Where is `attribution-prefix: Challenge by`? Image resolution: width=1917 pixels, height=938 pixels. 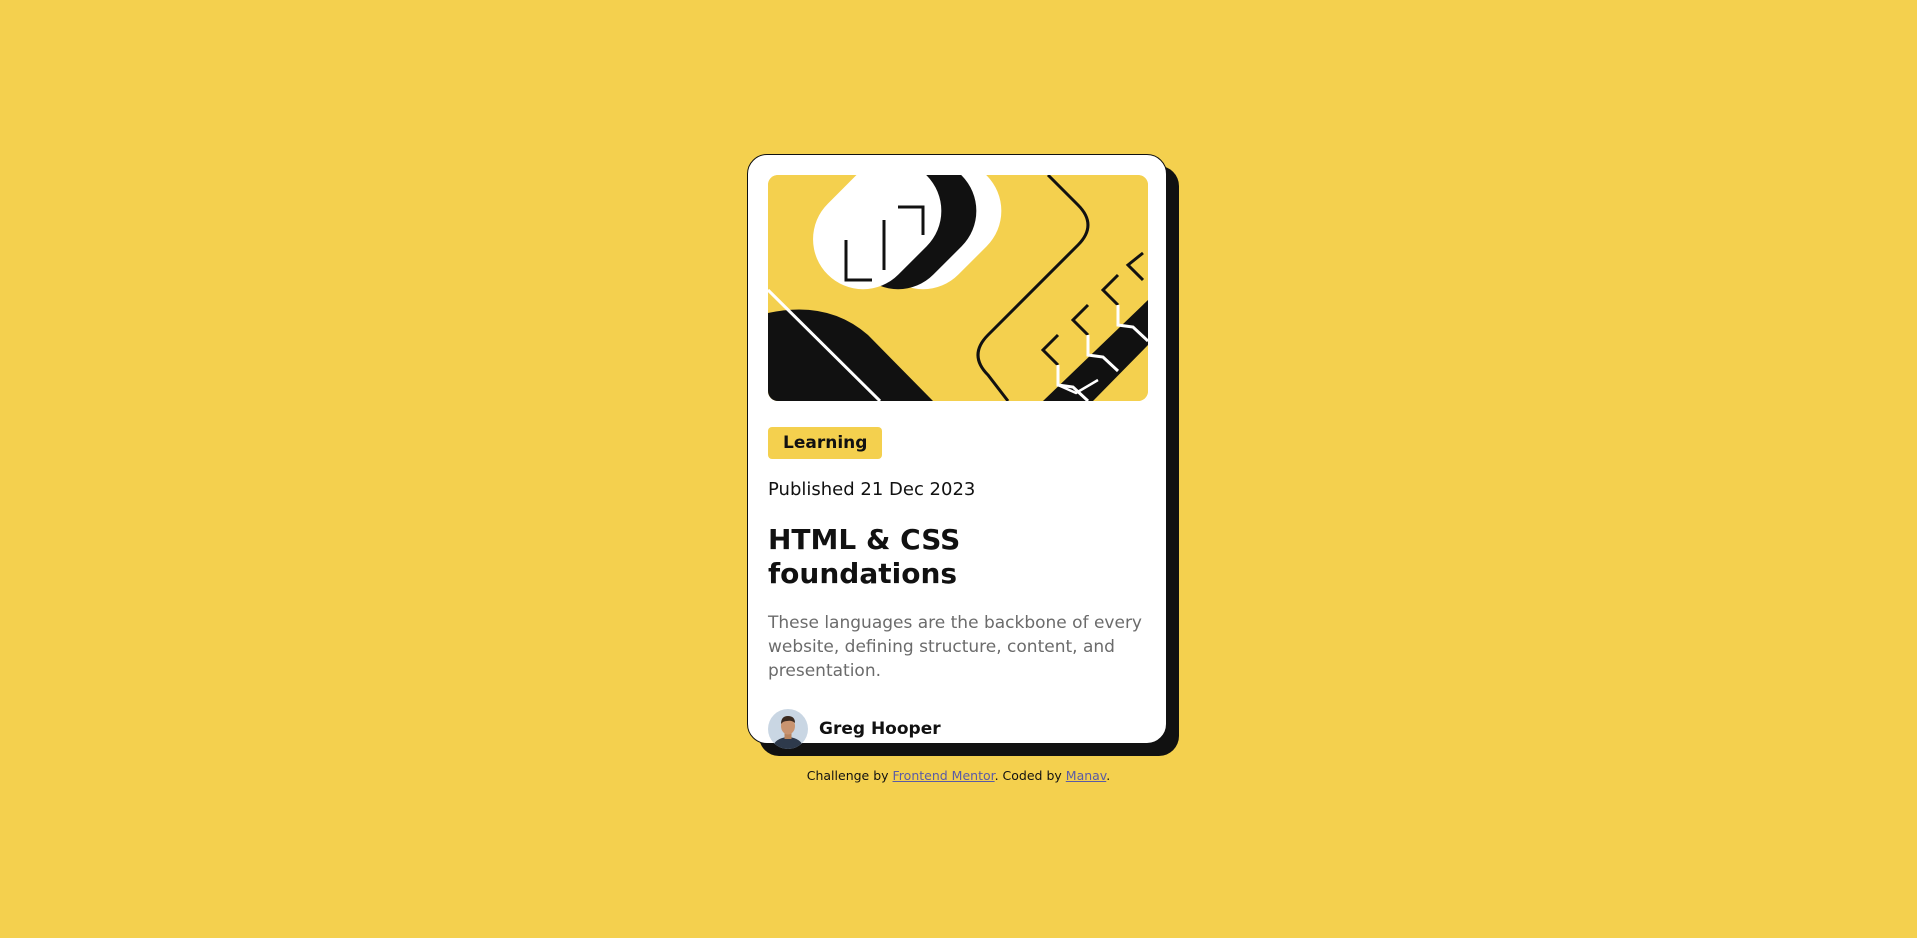 attribution-prefix: Challenge by is located at coordinates (849, 775).